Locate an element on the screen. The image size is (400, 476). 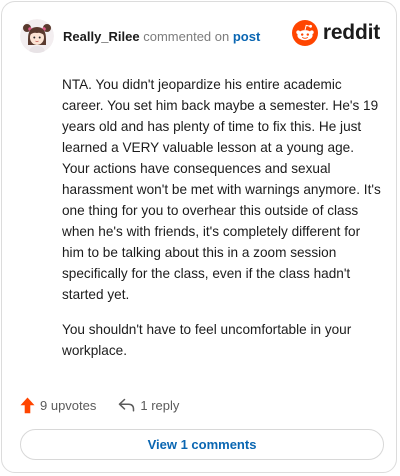
reply-arrow-icon is located at coordinates (127, 405).